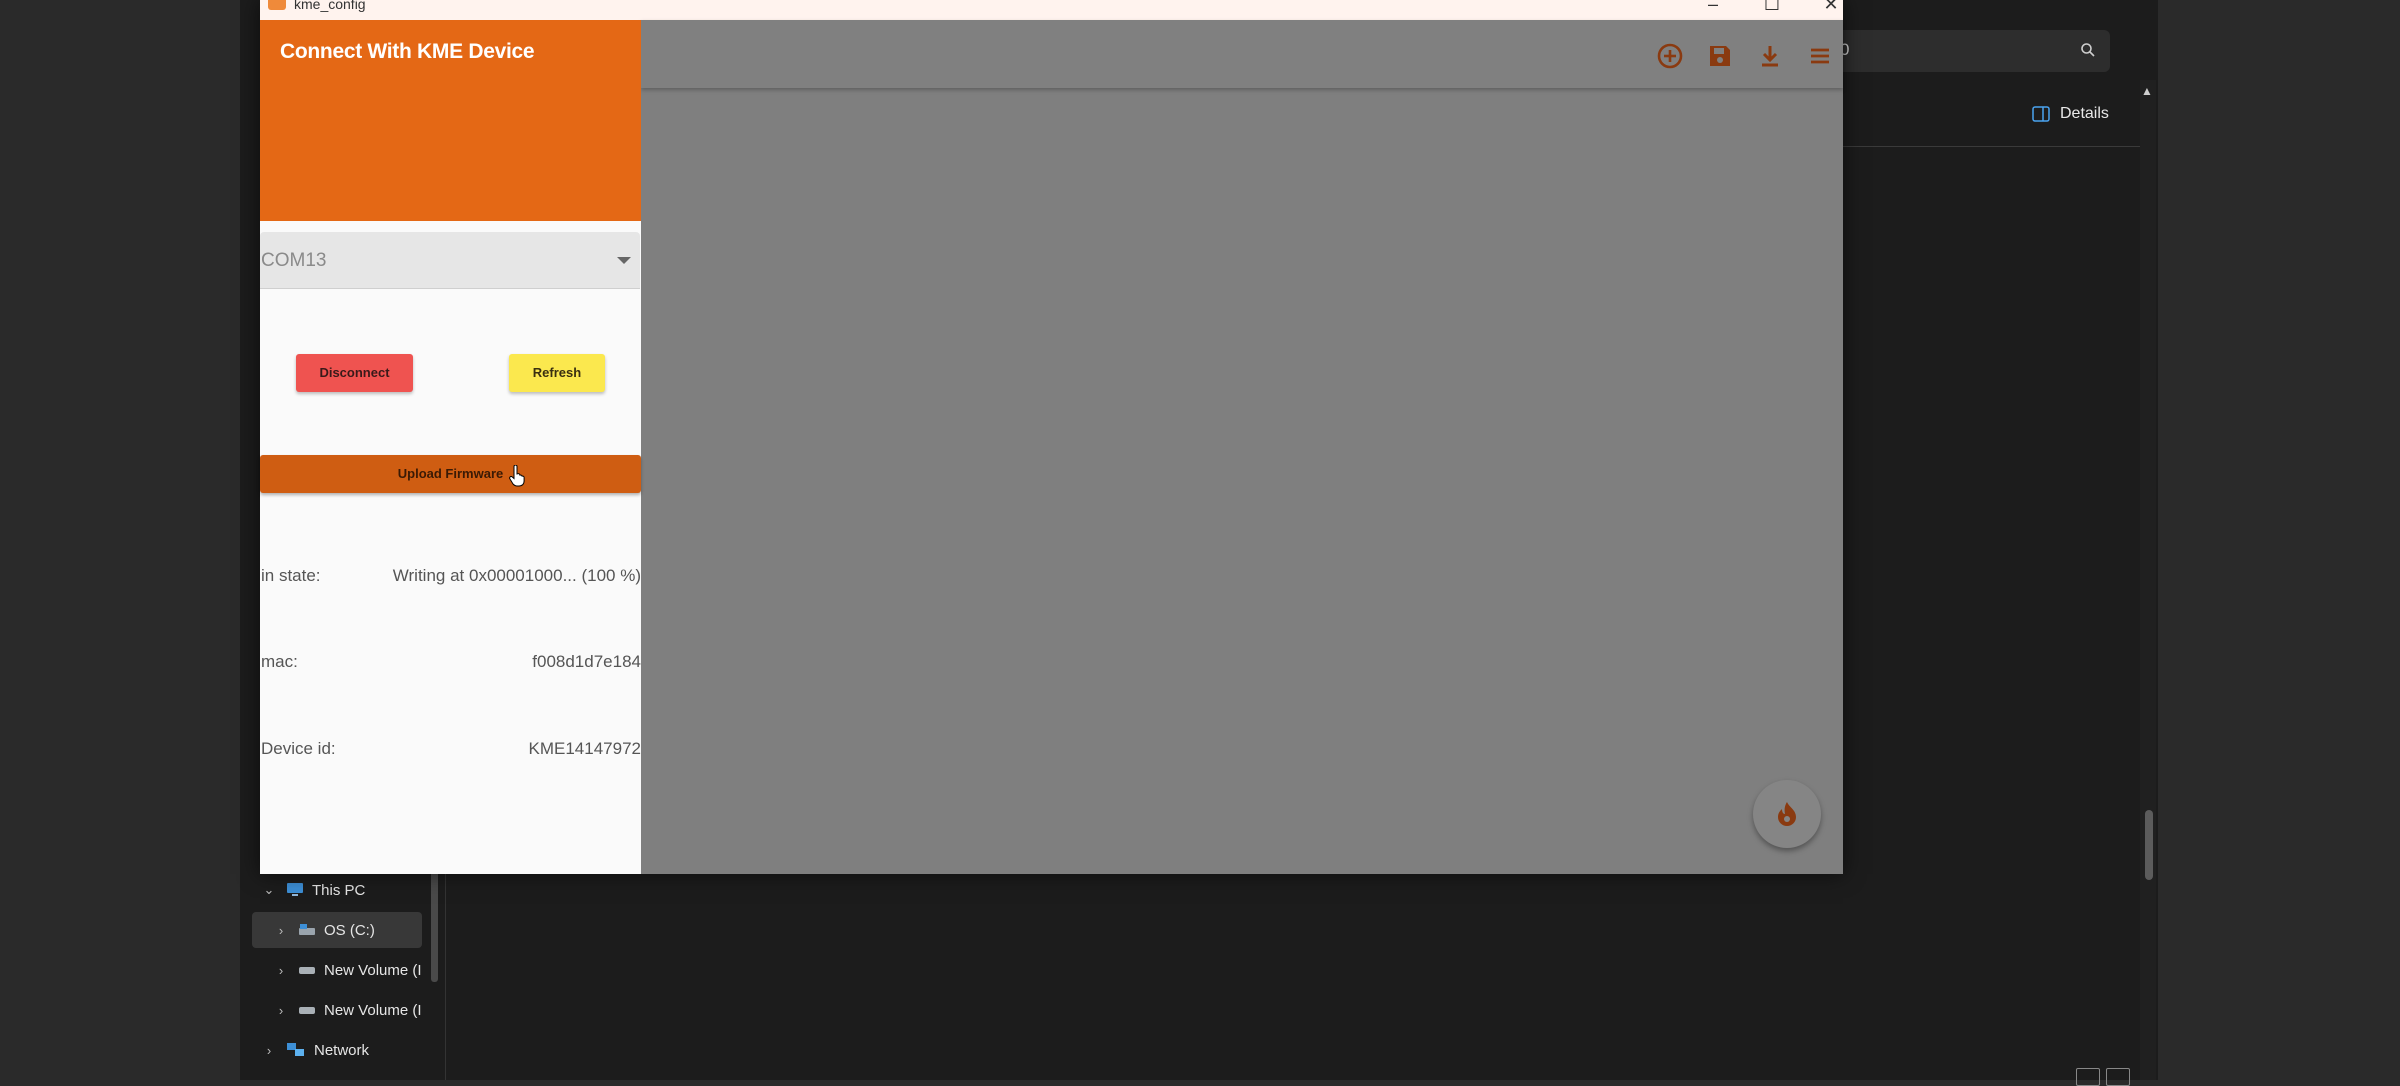 Image resolution: width=2400 pixels, height=1086 pixels. What do you see at coordinates (2088, 1077) in the screenshot?
I see `details-view-icon` at bounding box center [2088, 1077].